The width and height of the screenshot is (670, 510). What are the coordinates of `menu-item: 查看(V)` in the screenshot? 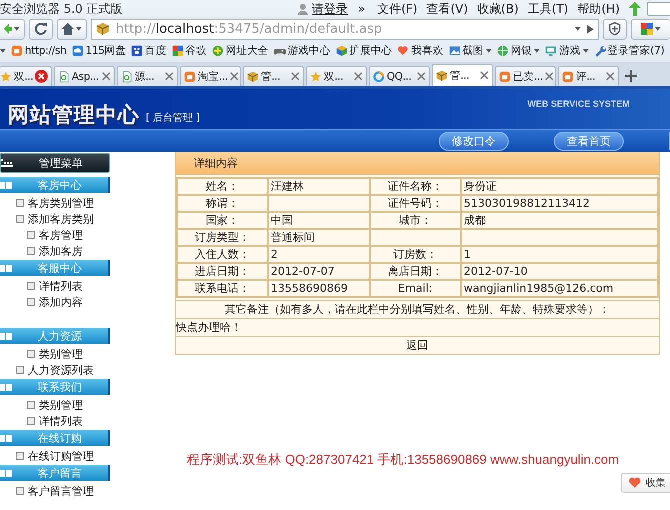 It's located at (447, 9).